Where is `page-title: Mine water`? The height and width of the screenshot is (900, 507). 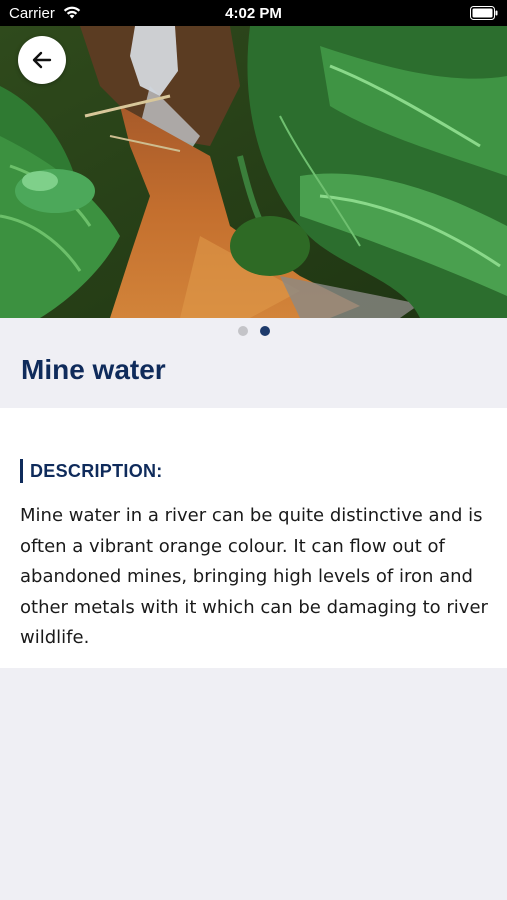
page-title: Mine water is located at coordinates (93, 369).